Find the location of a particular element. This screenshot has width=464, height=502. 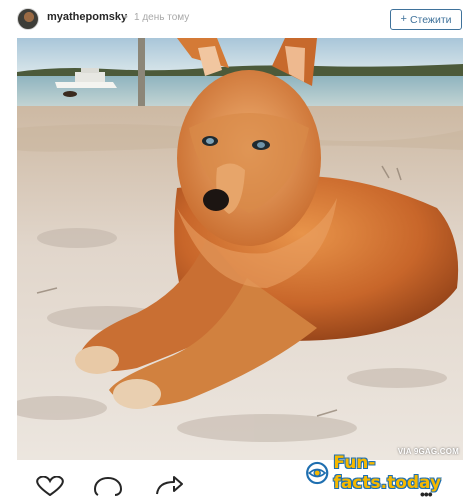

more-options-icon: ••• is located at coordinates (426, 494).